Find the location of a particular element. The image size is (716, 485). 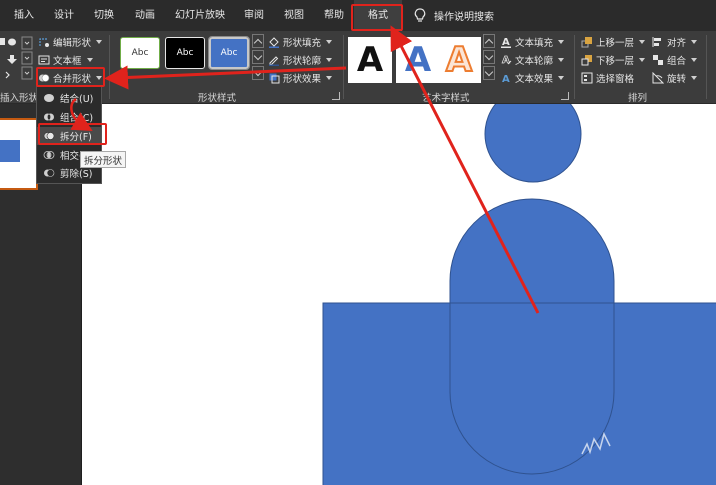

wordart-dialog-launcher is located at coordinates (565, 96).